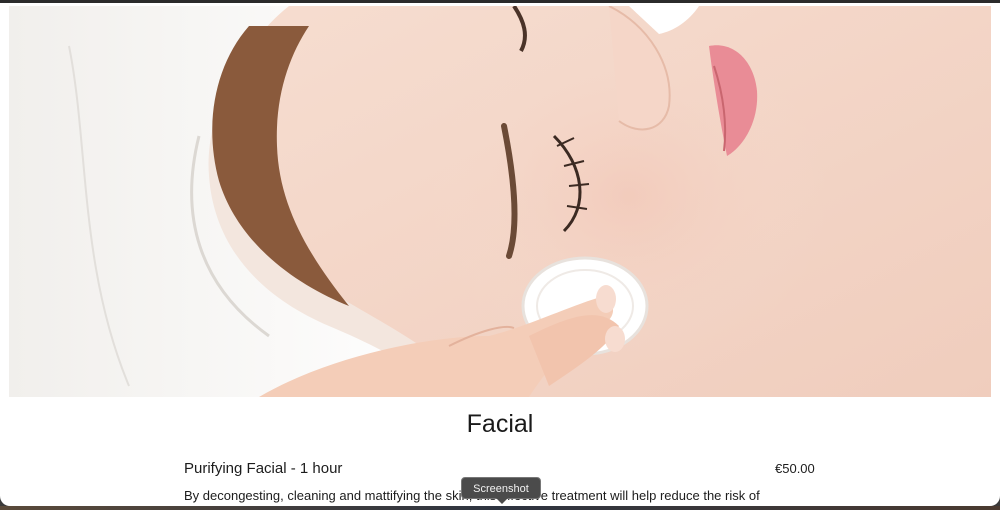 Image resolution: width=1000 pixels, height=510 pixels. What do you see at coordinates (795, 468) in the screenshot?
I see `service-price: €50.00` at bounding box center [795, 468].